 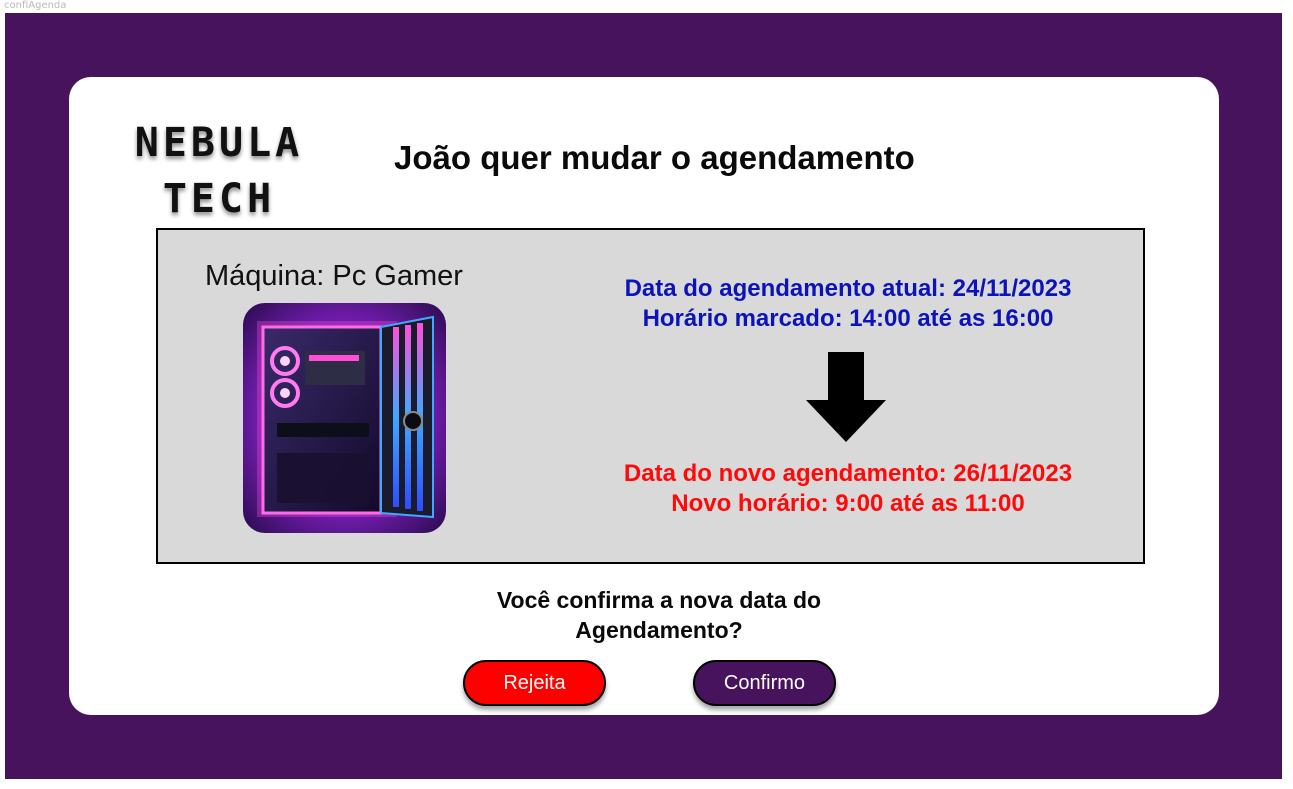 What do you see at coordinates (764, 683) in the screenshot?
I see `confirm-button: Confirmo` at bounding box center [764, 683].